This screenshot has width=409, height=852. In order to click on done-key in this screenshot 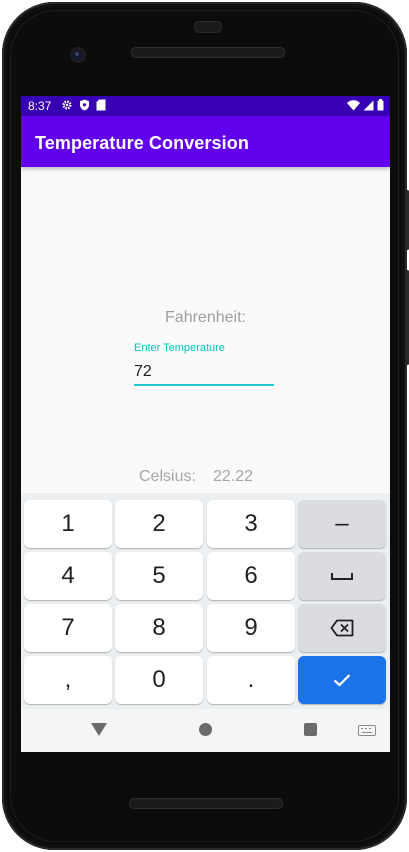, I will do `click(342, 680)`.